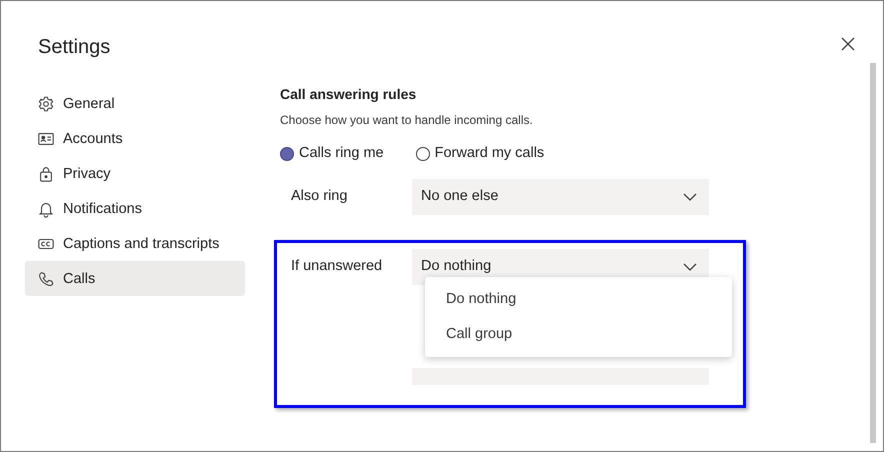  Describe the element at coordinates (135, 173) in the screenshot. I see `sidebar-item: Privacy` at that location.